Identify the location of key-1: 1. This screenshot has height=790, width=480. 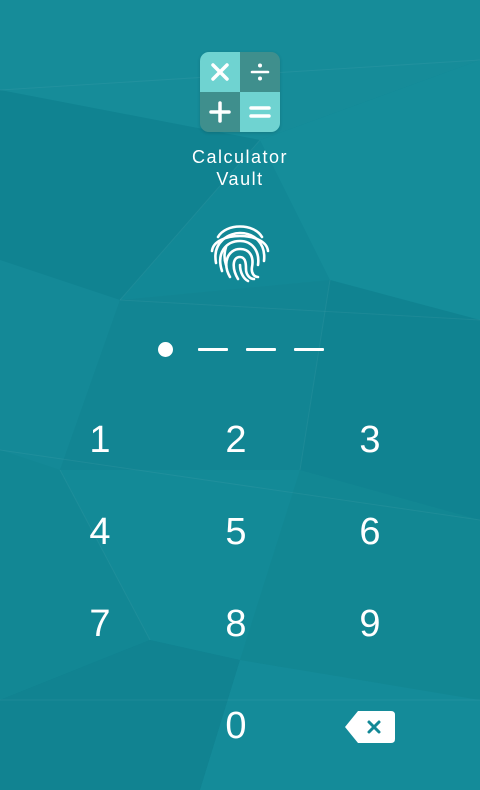
(100, 440).